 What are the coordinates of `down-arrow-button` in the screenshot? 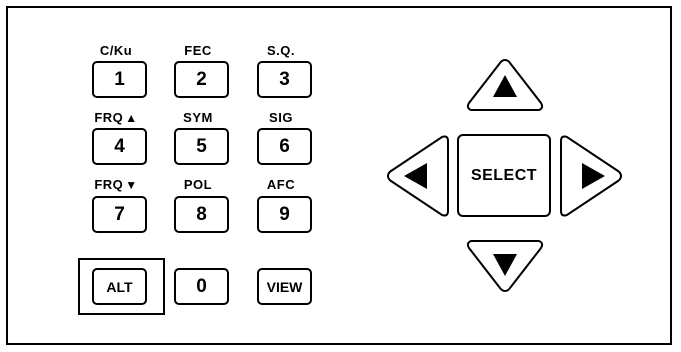 It's located at (505, 265).